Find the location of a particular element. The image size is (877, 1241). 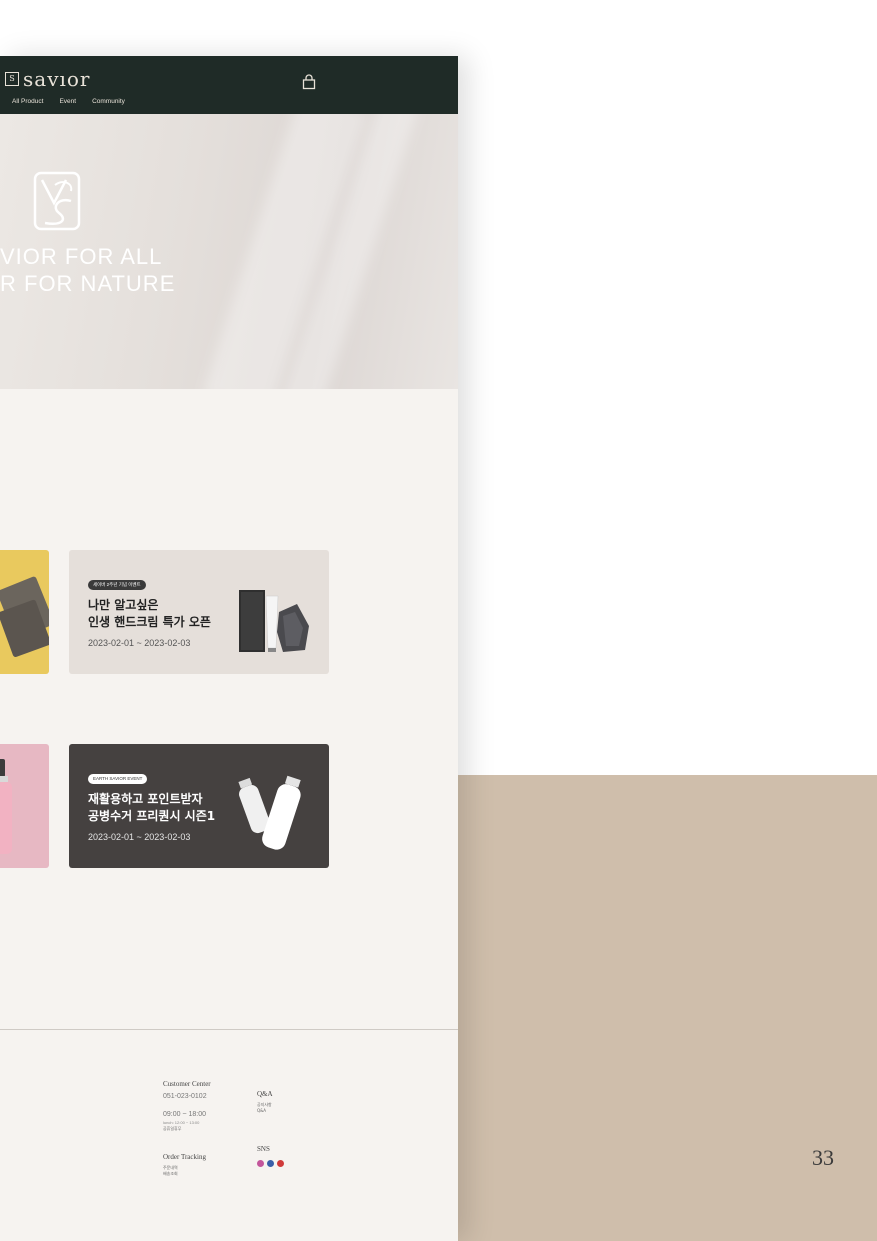

nav-all-product: All Product is located at coordinates (27, 101).